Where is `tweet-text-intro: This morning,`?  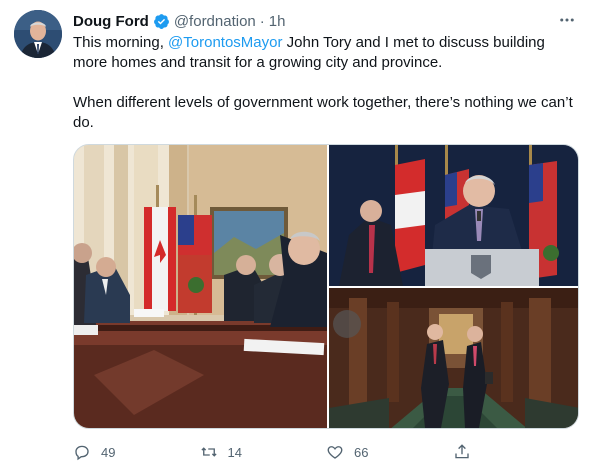
tweet-text-intro: This morning, is located at coordinates (121, 42).